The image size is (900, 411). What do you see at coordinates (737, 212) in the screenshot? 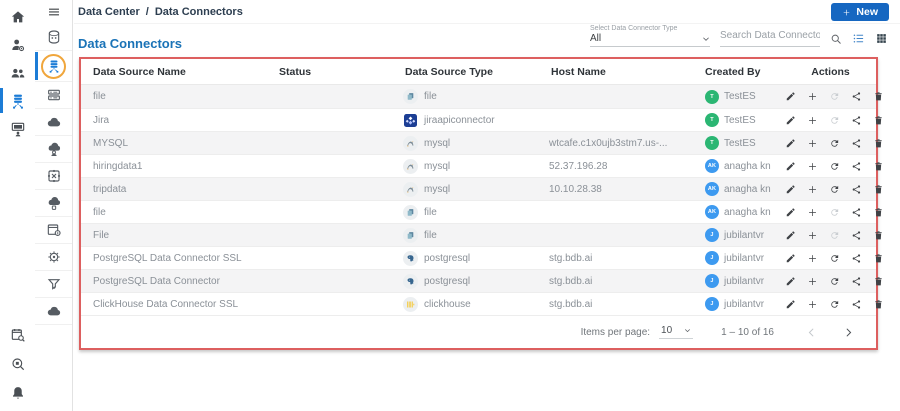
I see `created-by-cell: AK anagha kn` at bounding box center [737, 212].